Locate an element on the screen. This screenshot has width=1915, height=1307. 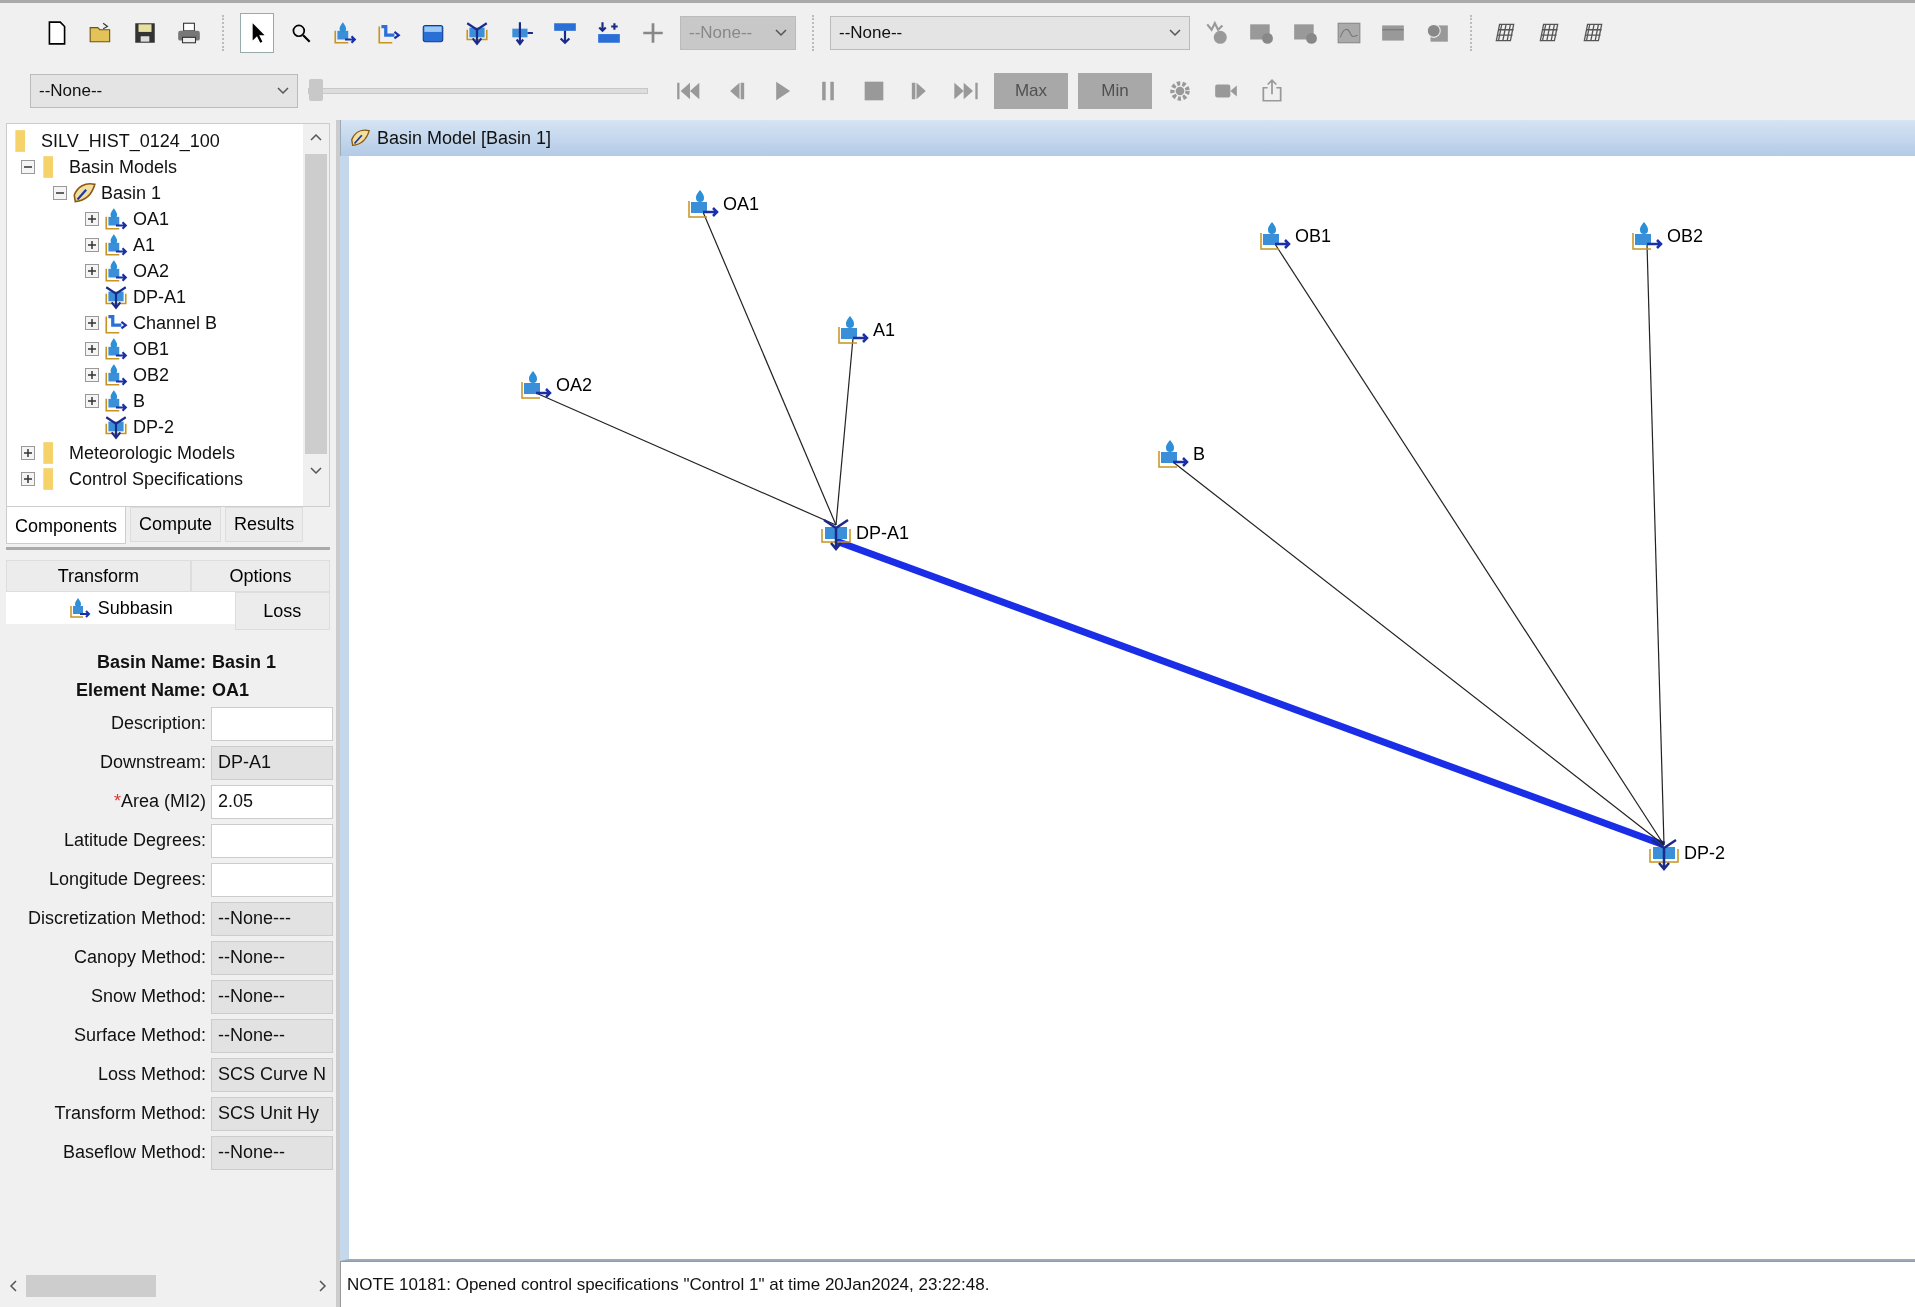
field-label: Baseflow Method: is located at coordinates (133, 1152).